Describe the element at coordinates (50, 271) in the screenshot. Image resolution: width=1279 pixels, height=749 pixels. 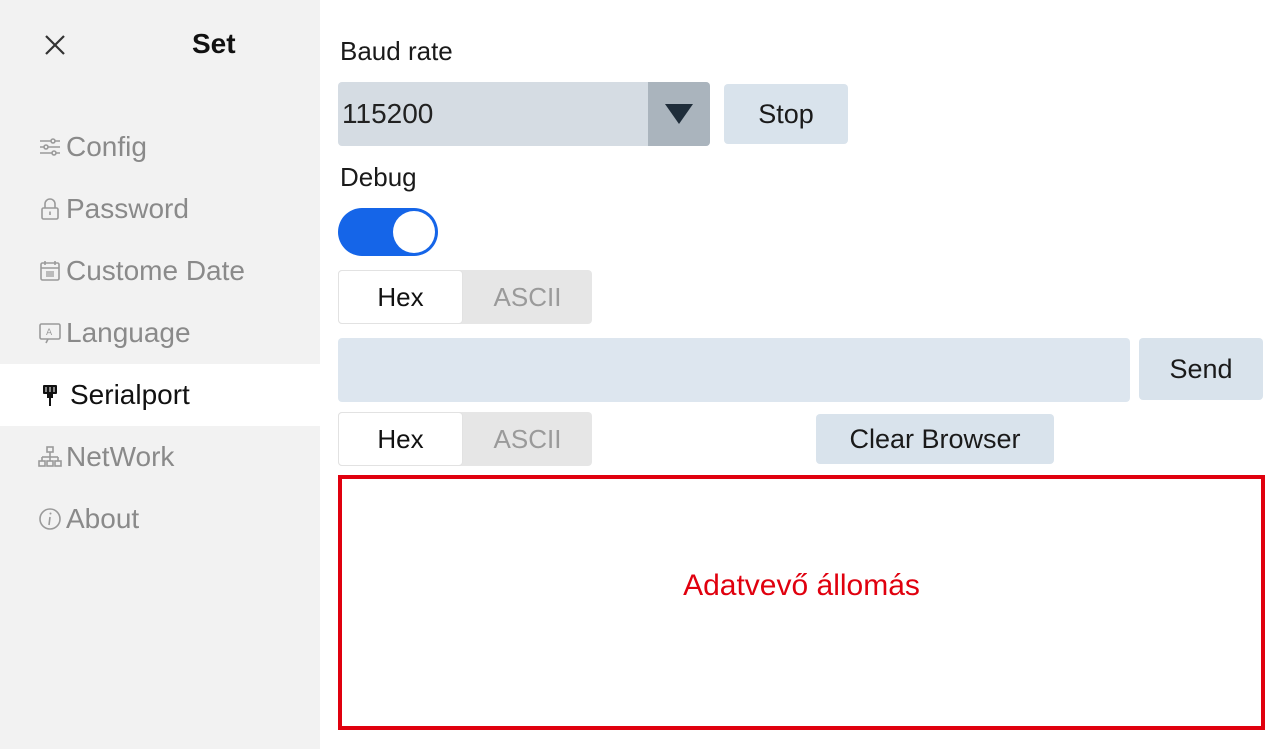
I see `calendar-icon` at that location.